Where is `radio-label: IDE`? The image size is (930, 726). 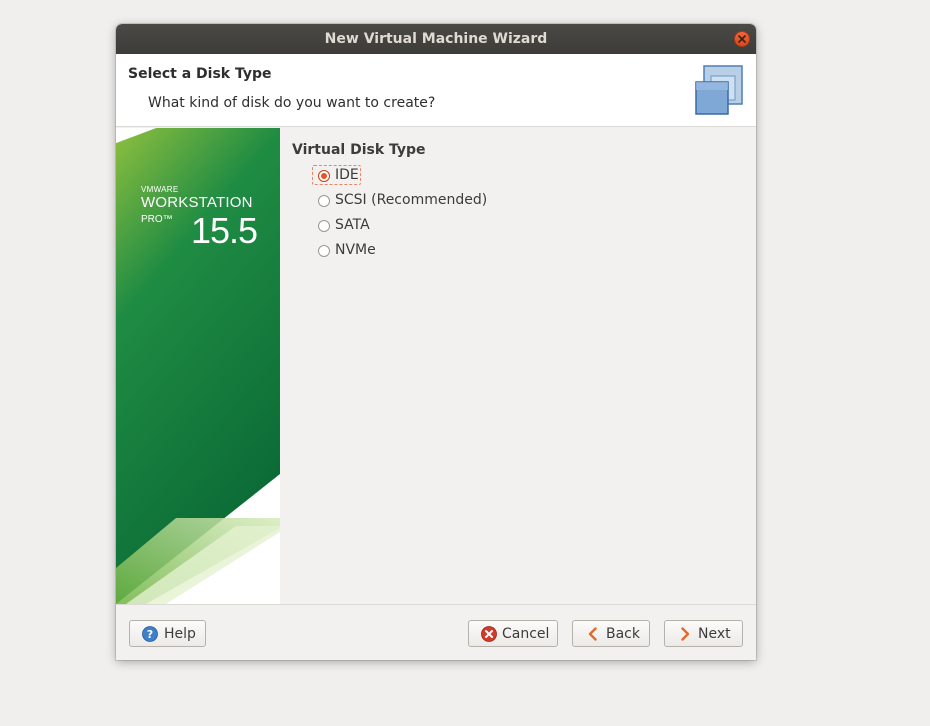 radio-label: IDE is located at coordinates (347, 175).